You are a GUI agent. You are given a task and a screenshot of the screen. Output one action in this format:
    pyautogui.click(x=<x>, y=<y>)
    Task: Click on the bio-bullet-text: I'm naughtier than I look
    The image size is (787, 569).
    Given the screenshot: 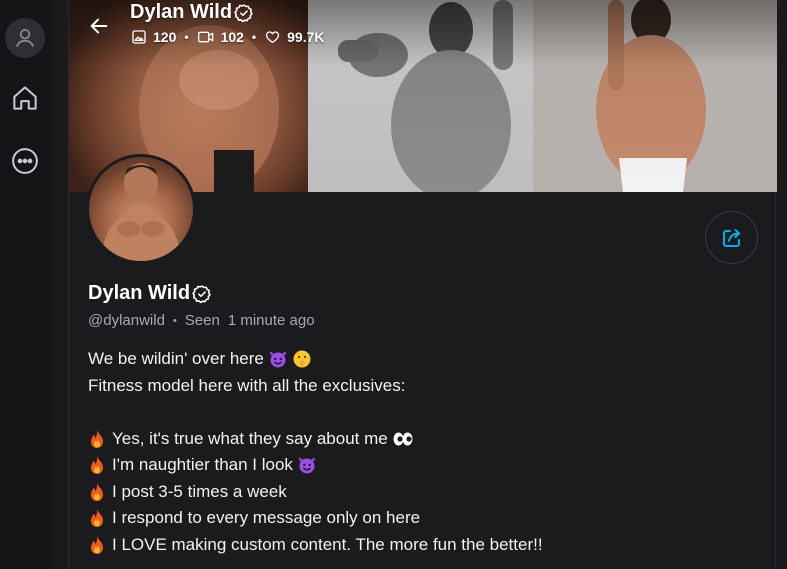 What is the action you would take?
    pyautogui.click(x=202, y=464)
    